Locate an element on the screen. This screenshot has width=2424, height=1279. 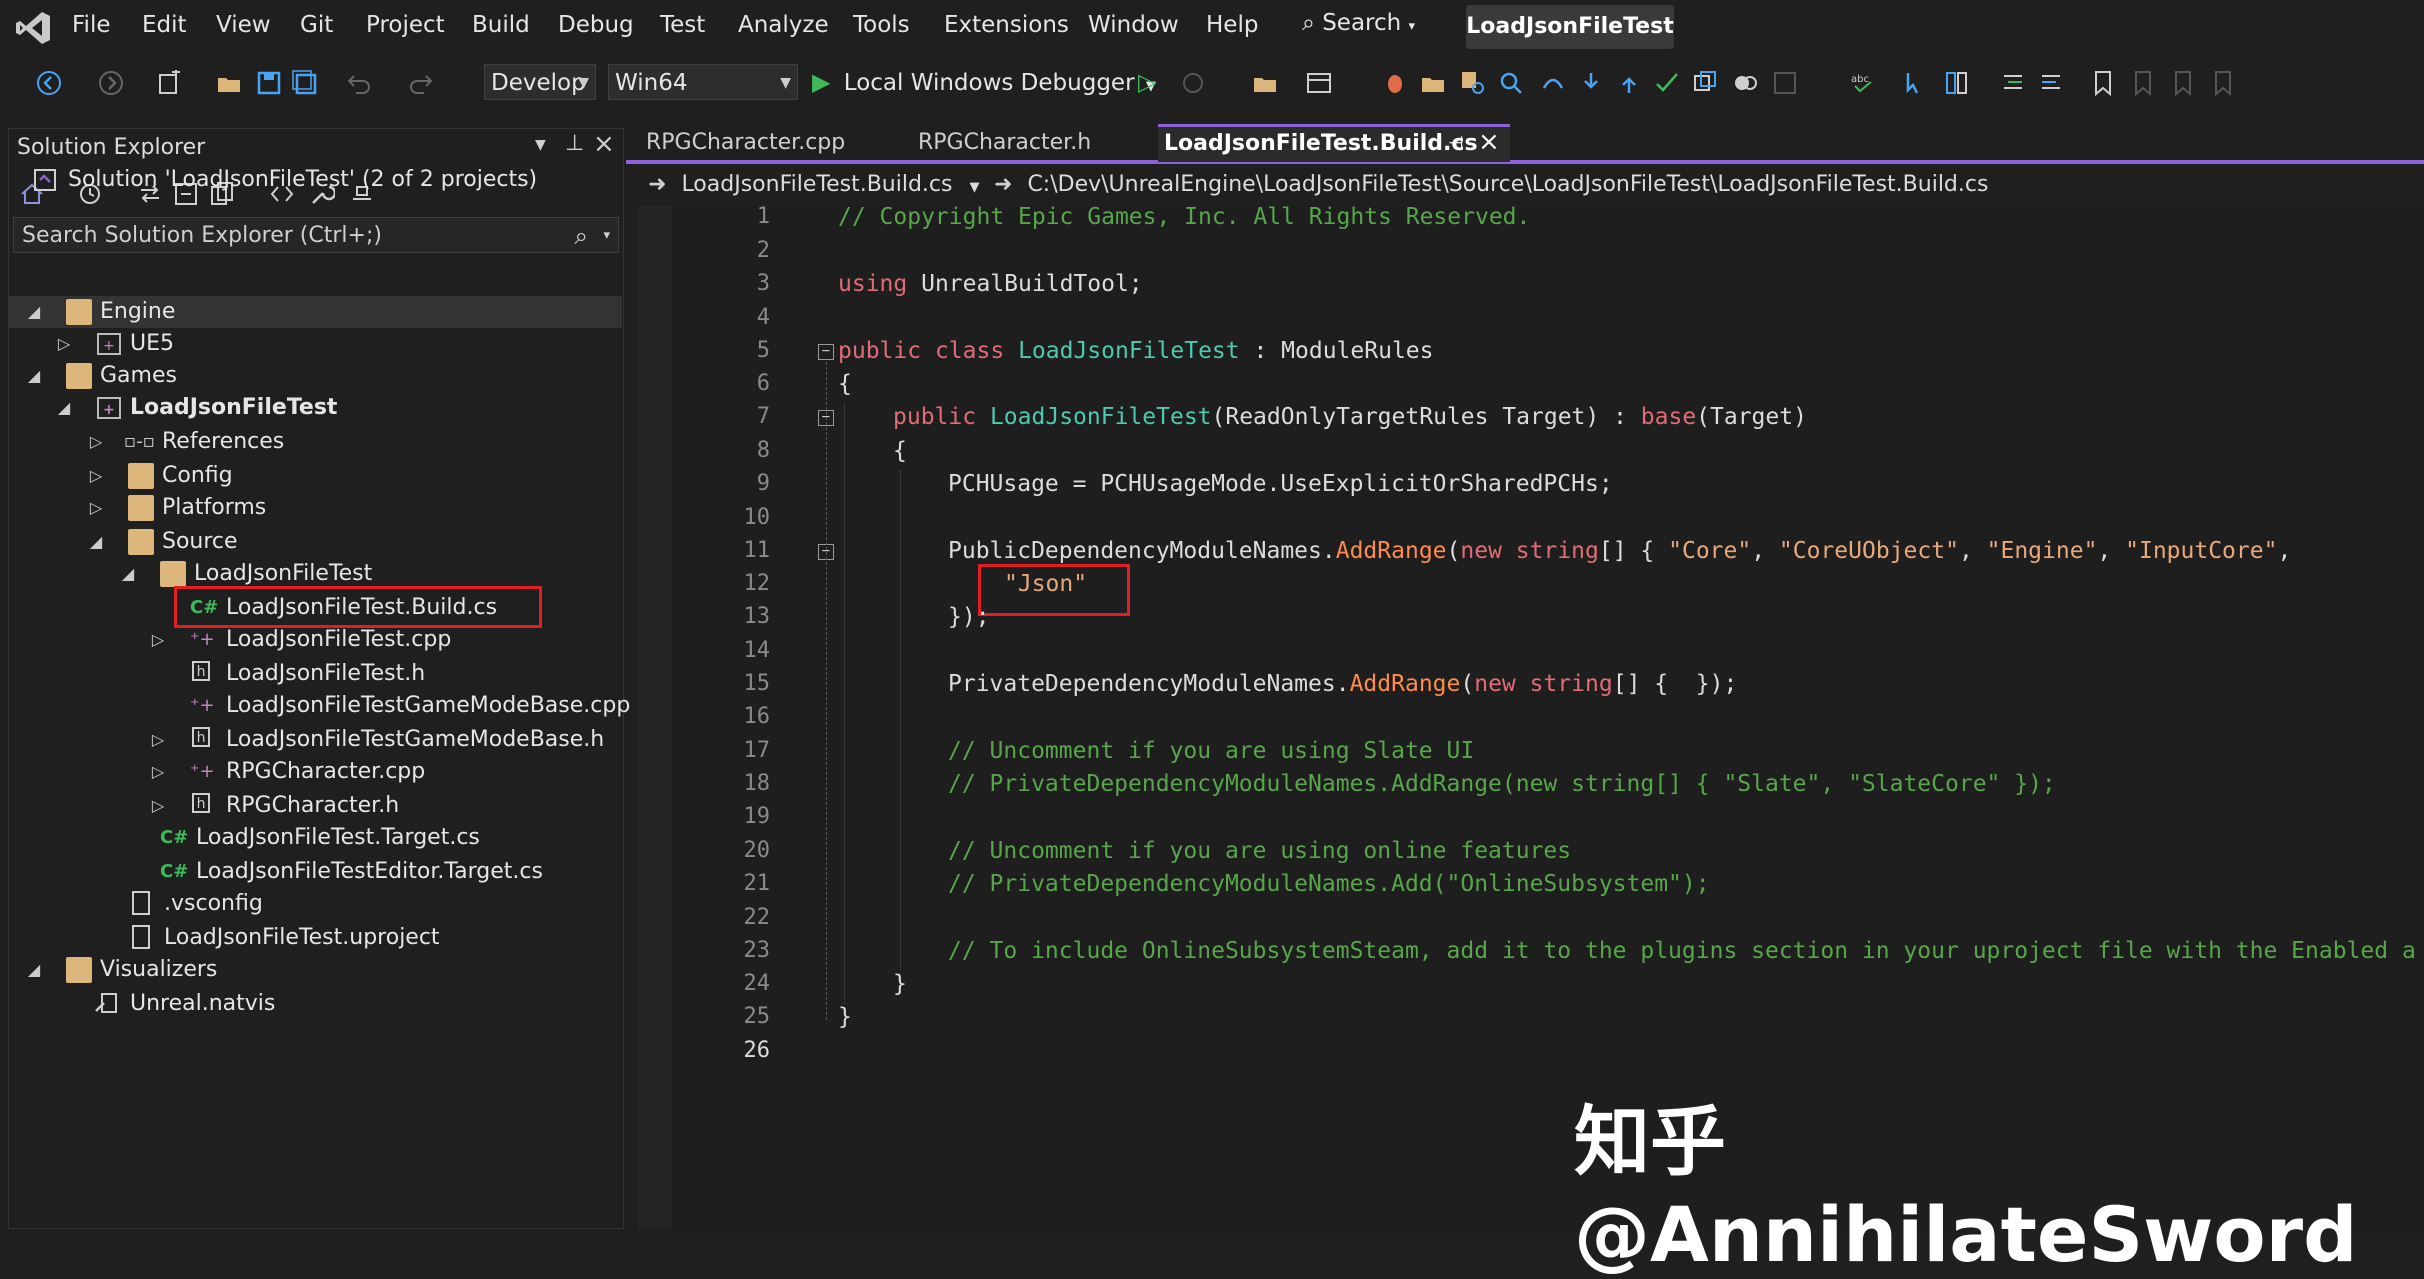
find-icon is located at coordinates (1511, 83).